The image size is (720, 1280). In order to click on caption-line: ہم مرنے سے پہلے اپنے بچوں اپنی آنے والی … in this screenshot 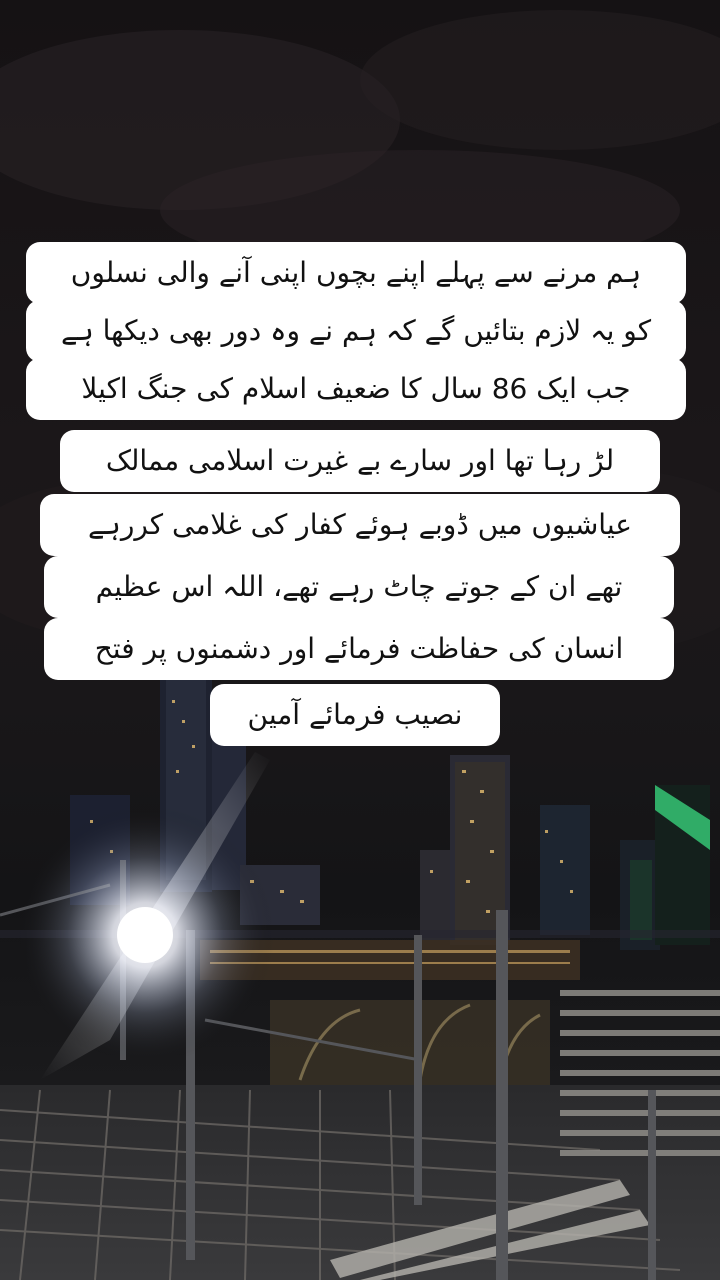, I will do `click(356, 273)`.